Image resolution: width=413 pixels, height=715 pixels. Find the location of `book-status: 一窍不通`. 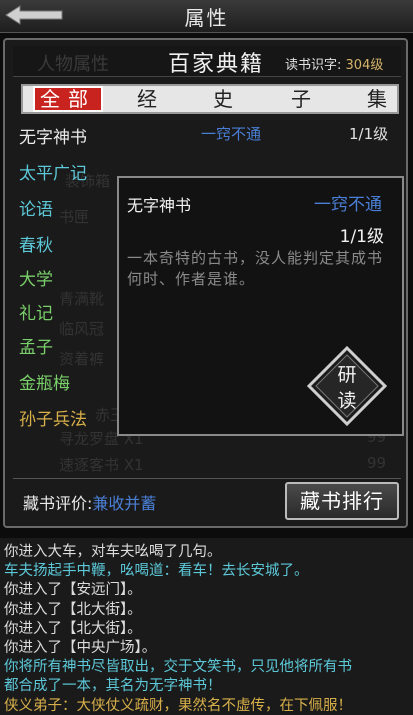

book-status: 一窍不通 is located at coordinates (231, 134).